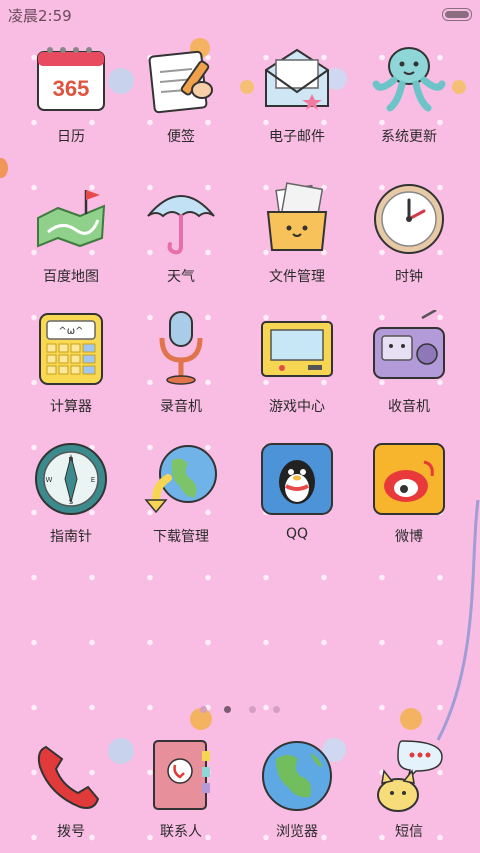 This screenshot has height=853, width=480. I want to click on app-notes: 便签, so click(181, 93).